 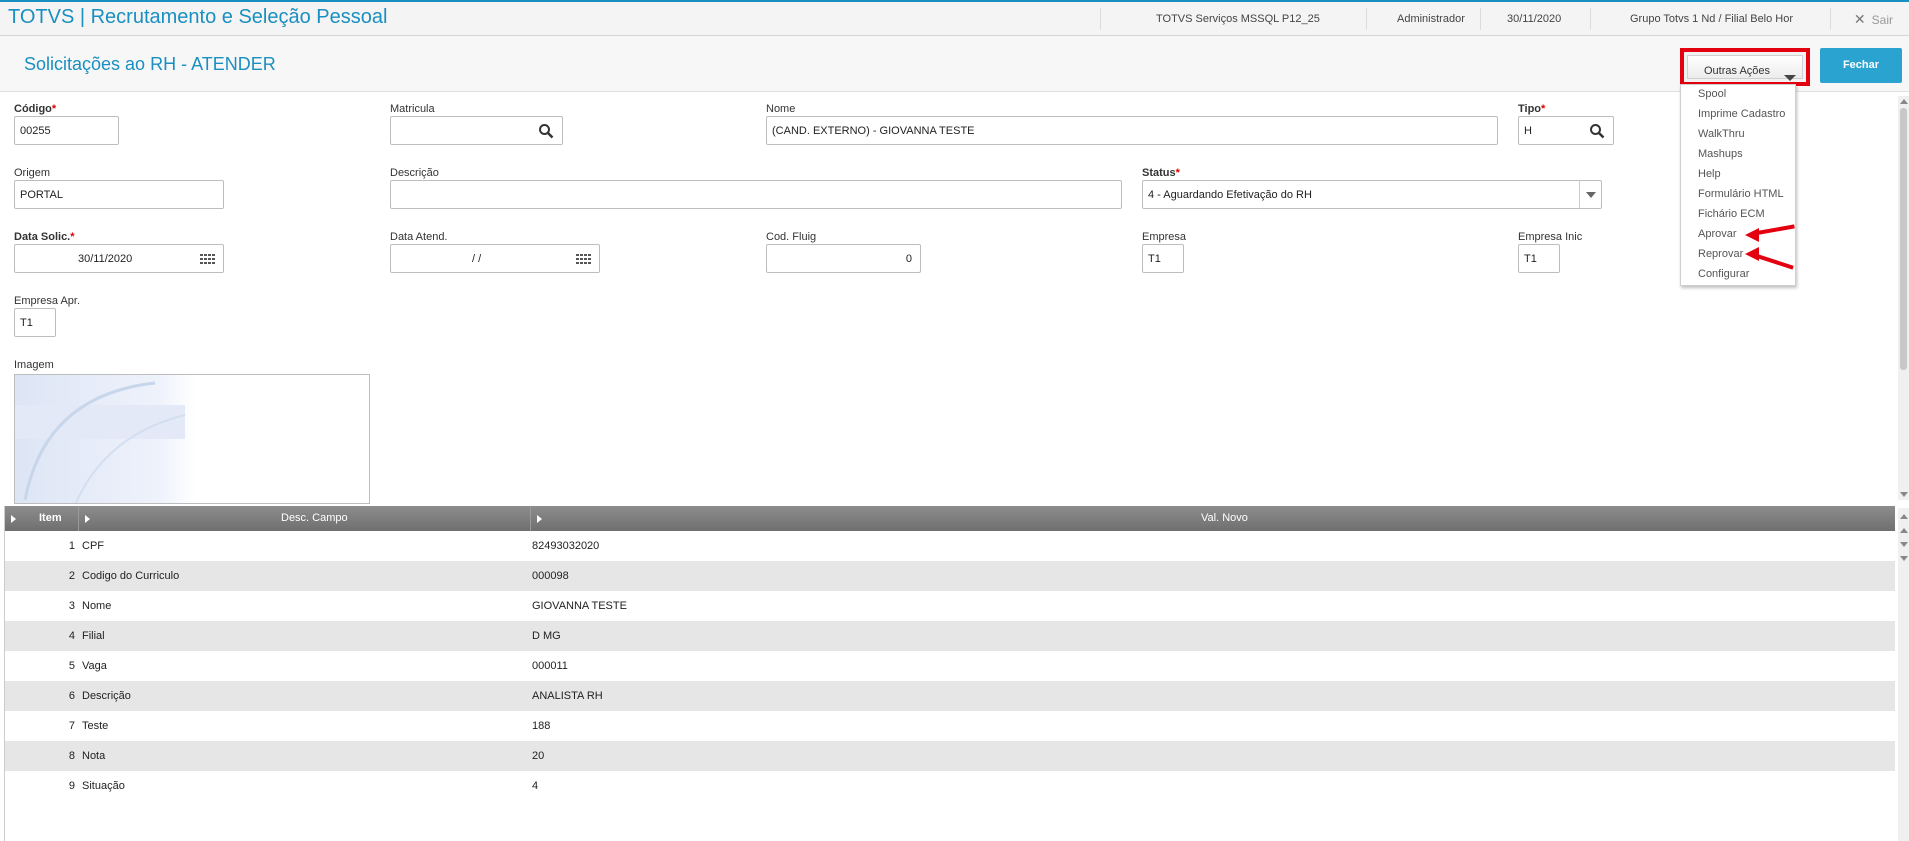 What do you see at coordinates (950, 756) in the screenshot?
I see `table-row: 8 Nota 20` at bounding box center [950, 756].